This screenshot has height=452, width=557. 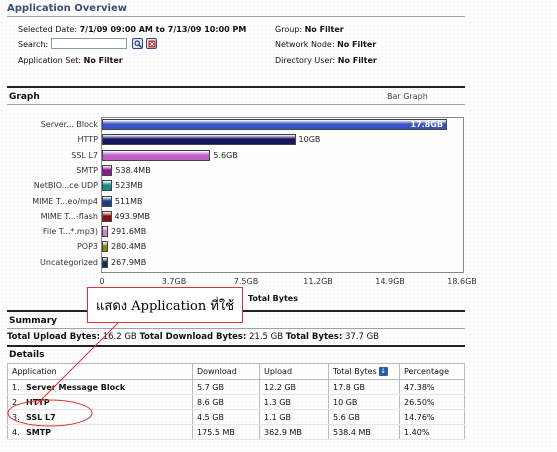 I want to click on callout-arrow, so click(x=77, y=364).